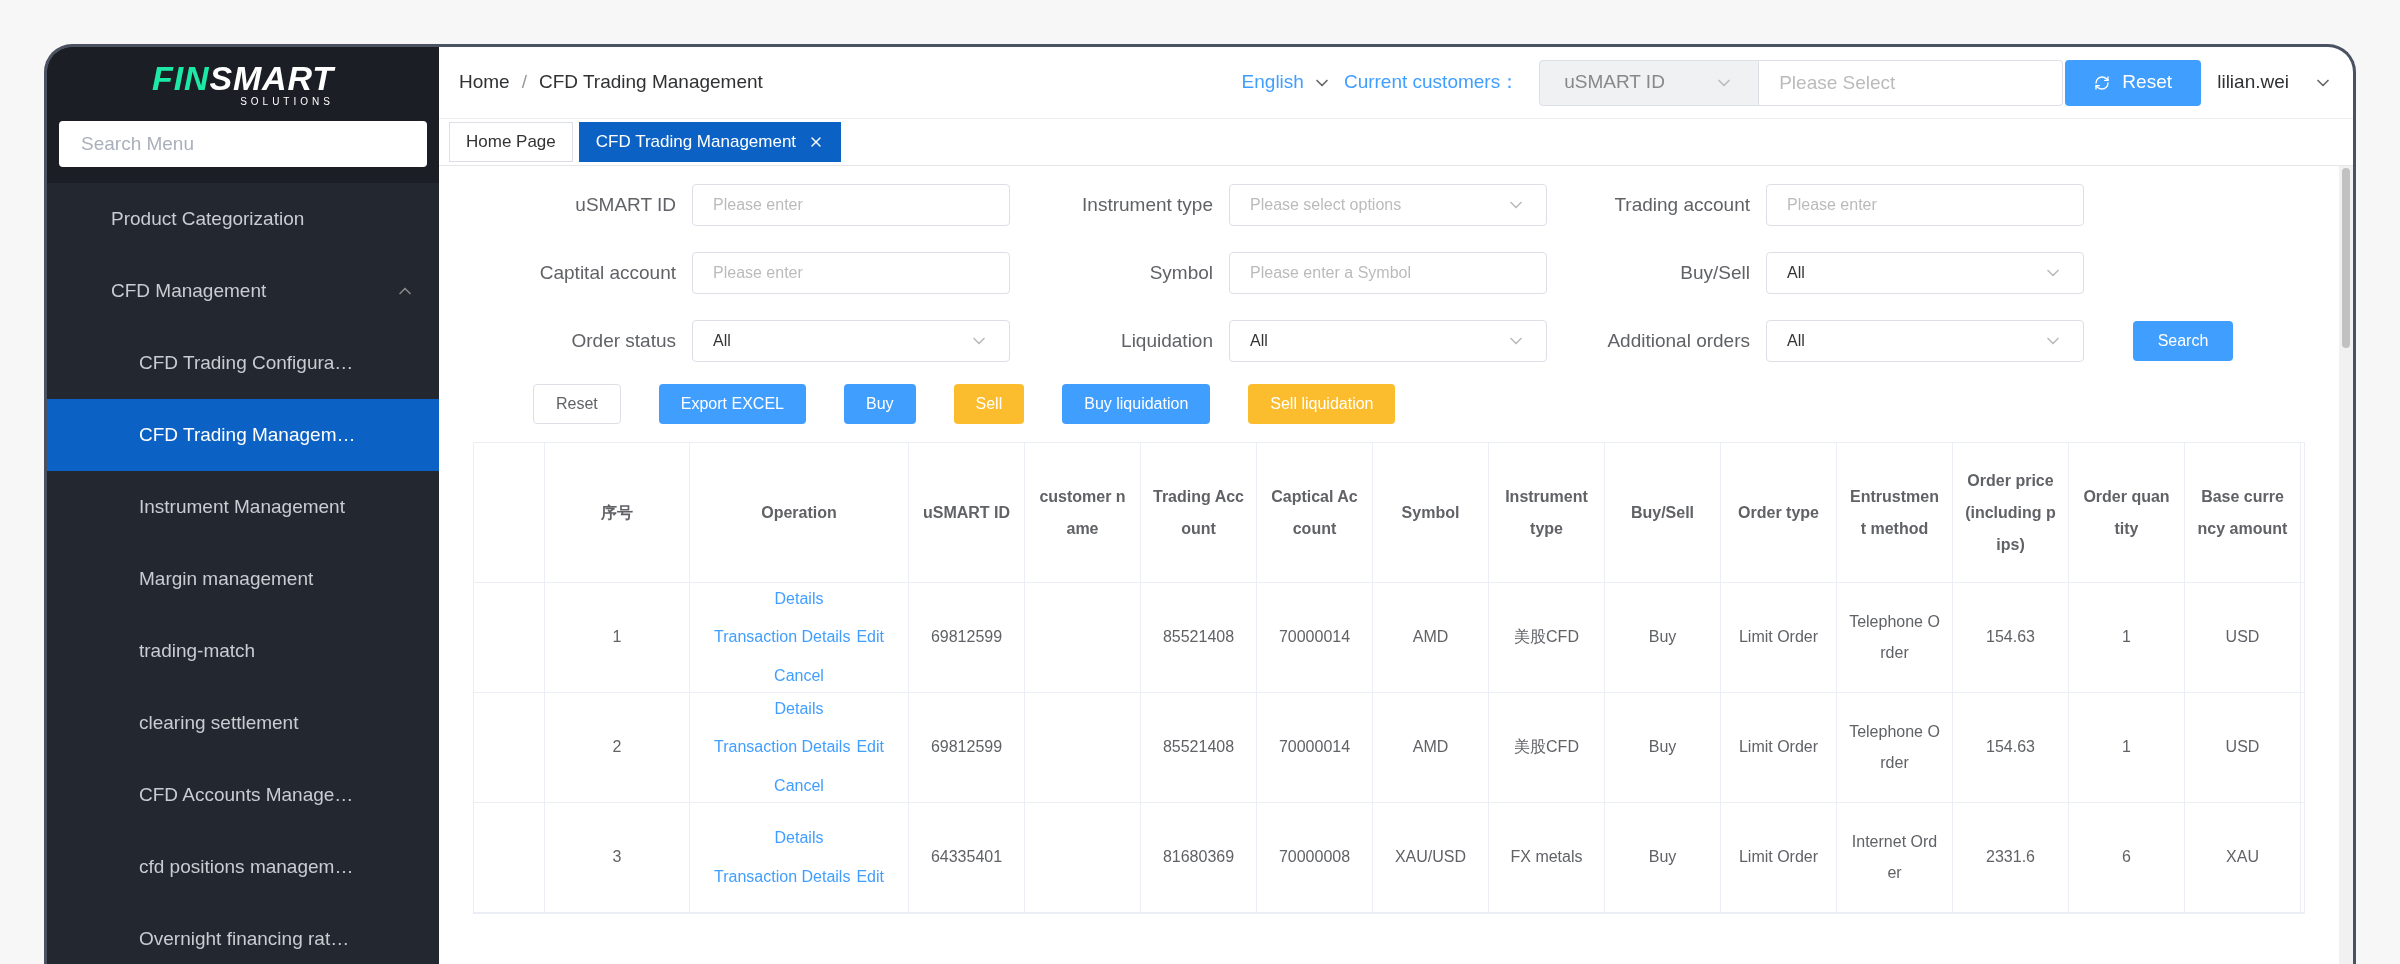 This screenshot has height=964, width=2400. Describe the element at coordinates (1663, 512) in the screenshot. I see `column-header: Buy/Sell` at that location.